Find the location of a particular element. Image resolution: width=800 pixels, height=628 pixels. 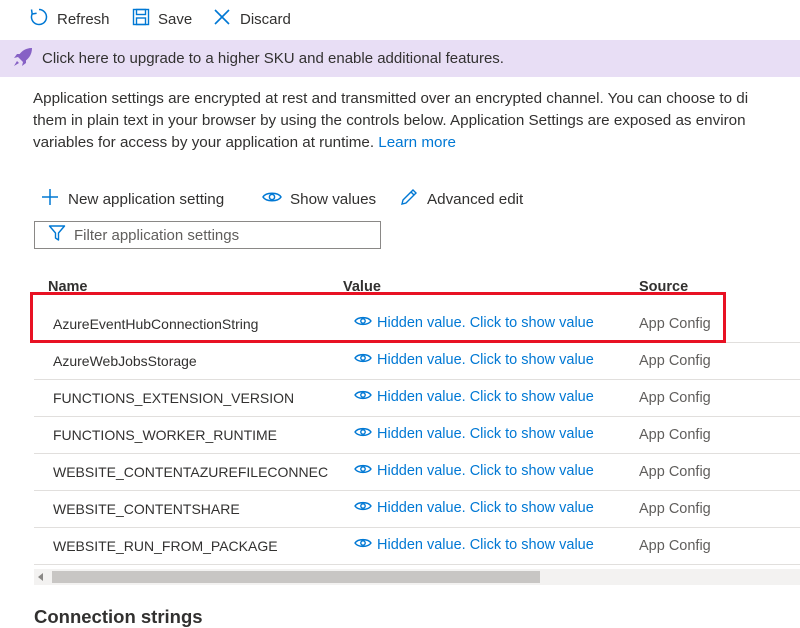

rocket-icon is located at coordinates (21, 59).